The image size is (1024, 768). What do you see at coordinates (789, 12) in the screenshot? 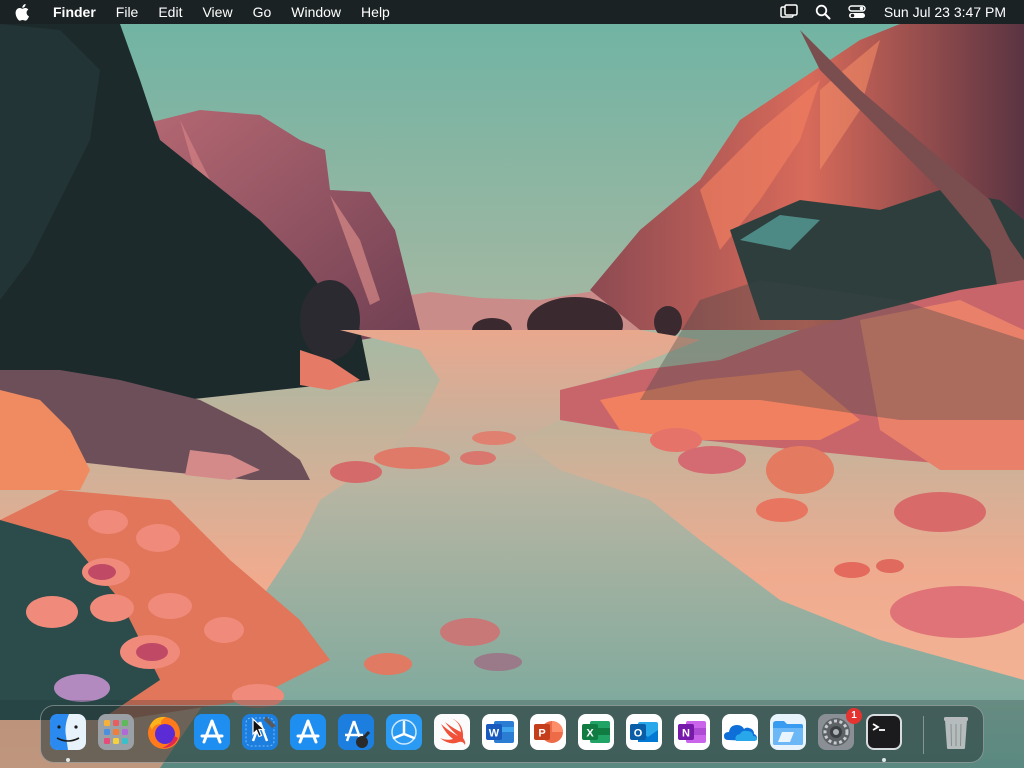
I see `screen-mirroring-icon` at bounding box center [789, 12].